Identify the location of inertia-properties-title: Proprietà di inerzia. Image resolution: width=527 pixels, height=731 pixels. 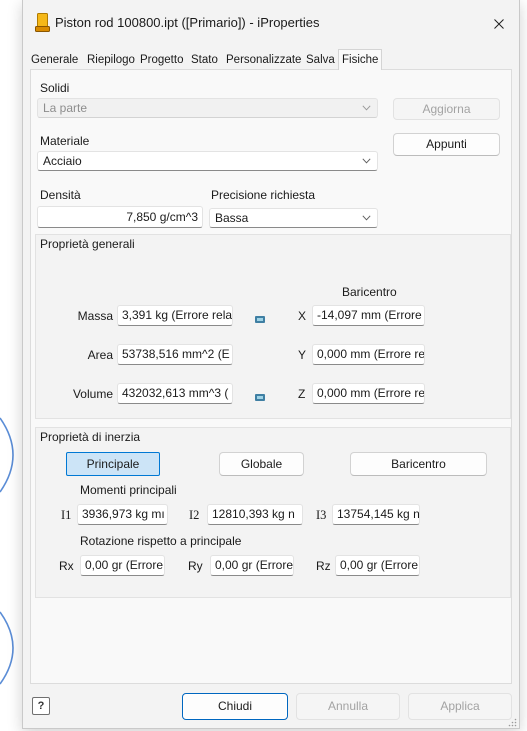
(90, 437).